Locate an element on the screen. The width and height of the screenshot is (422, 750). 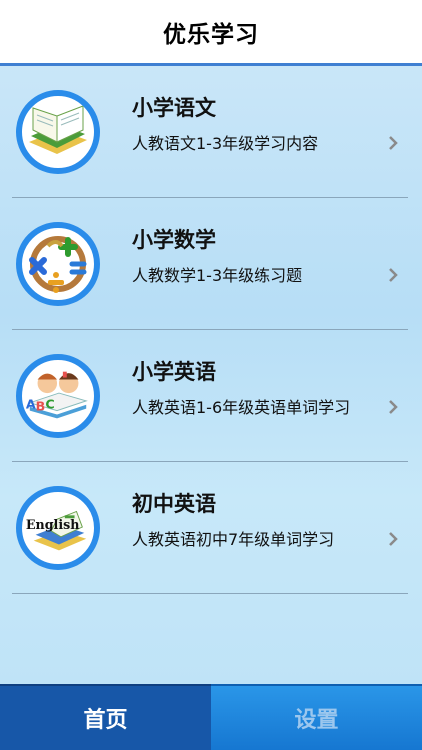
book-icon is located at coordinates (58, 132).